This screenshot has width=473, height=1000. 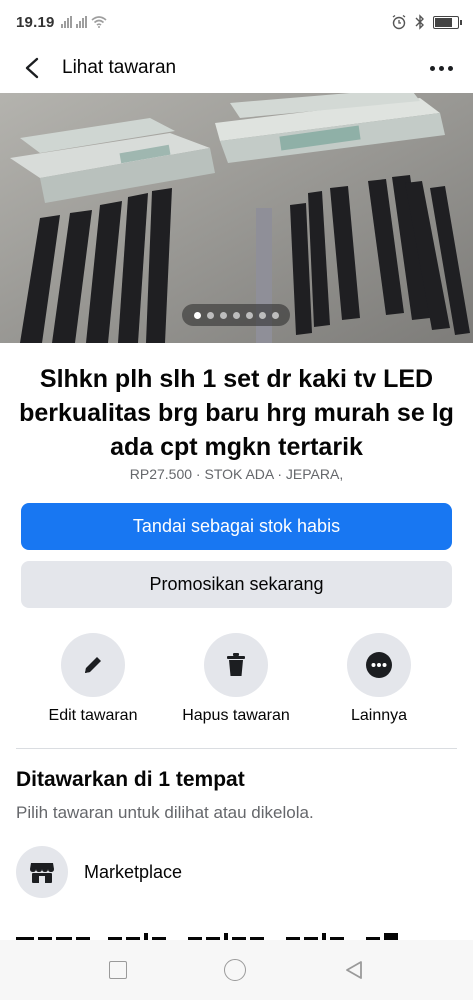 I want to click on signal-icons, so click(x=83, y=22).